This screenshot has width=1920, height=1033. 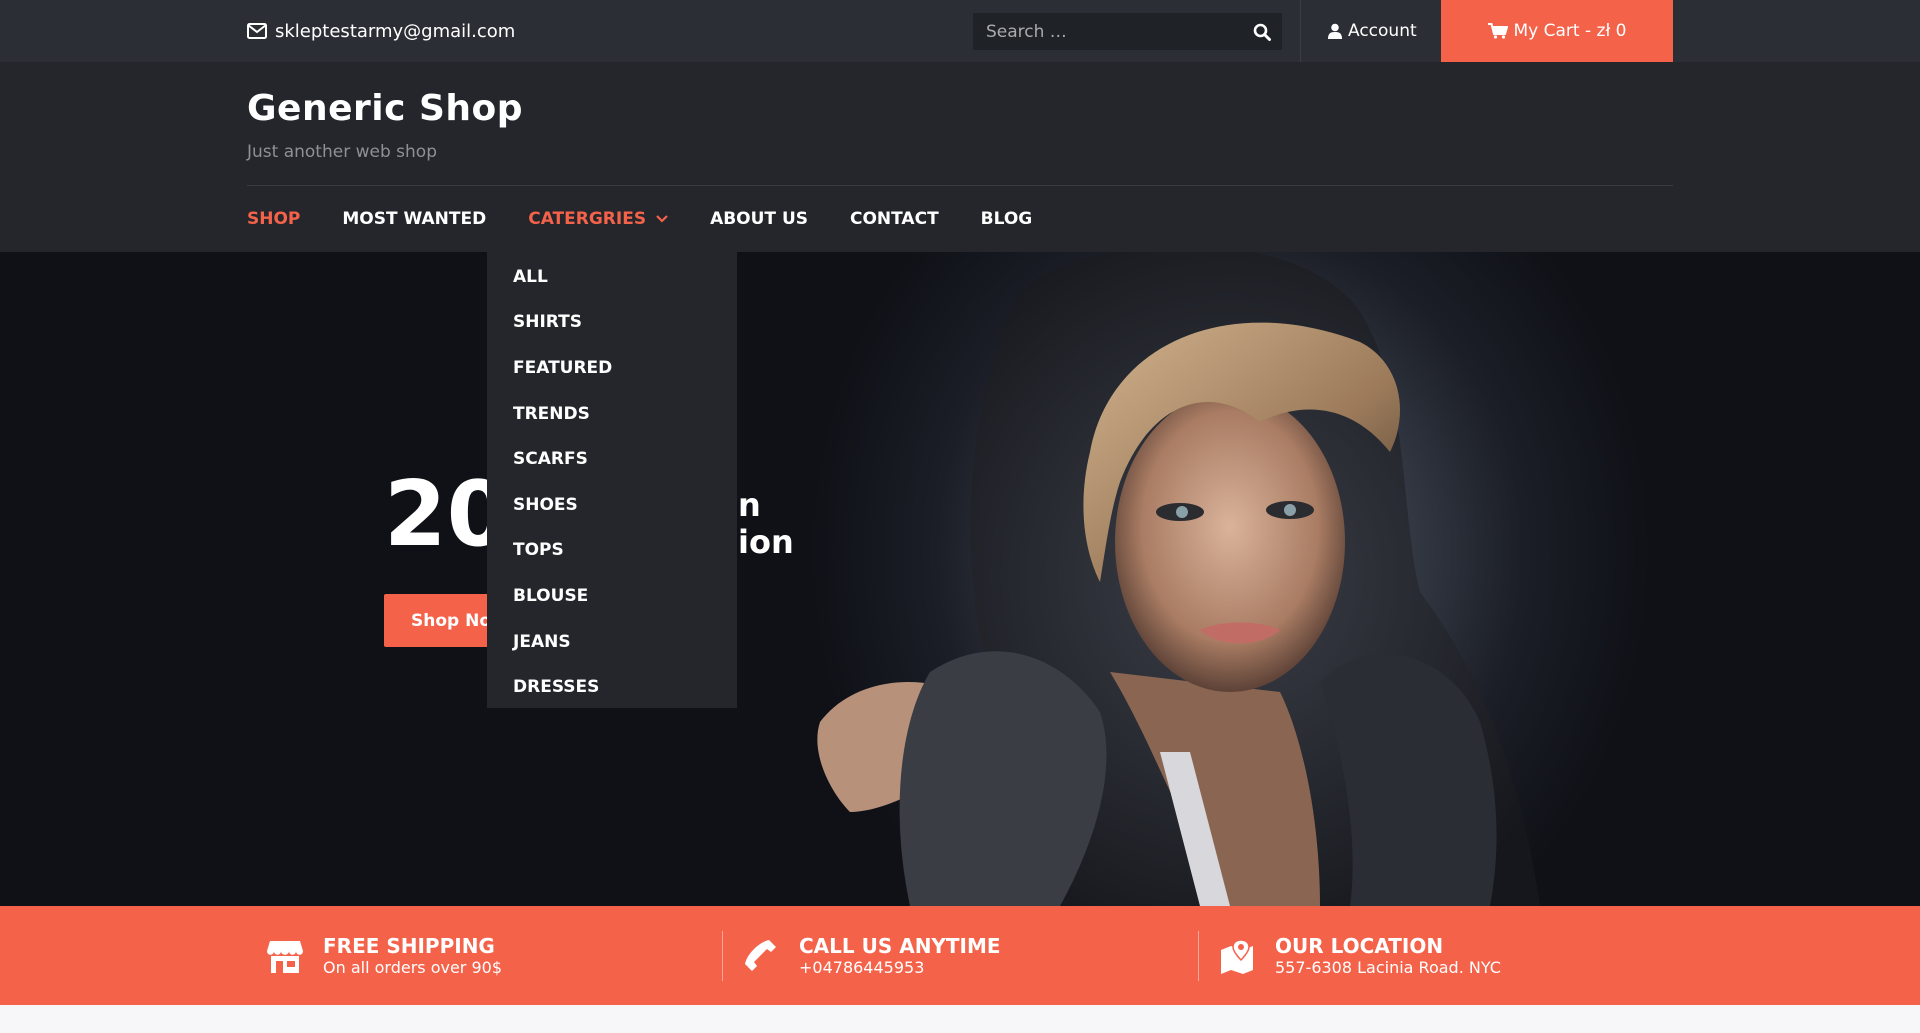 I want to click on nav-item-label: BLOG, so click(x=1006, y=219).